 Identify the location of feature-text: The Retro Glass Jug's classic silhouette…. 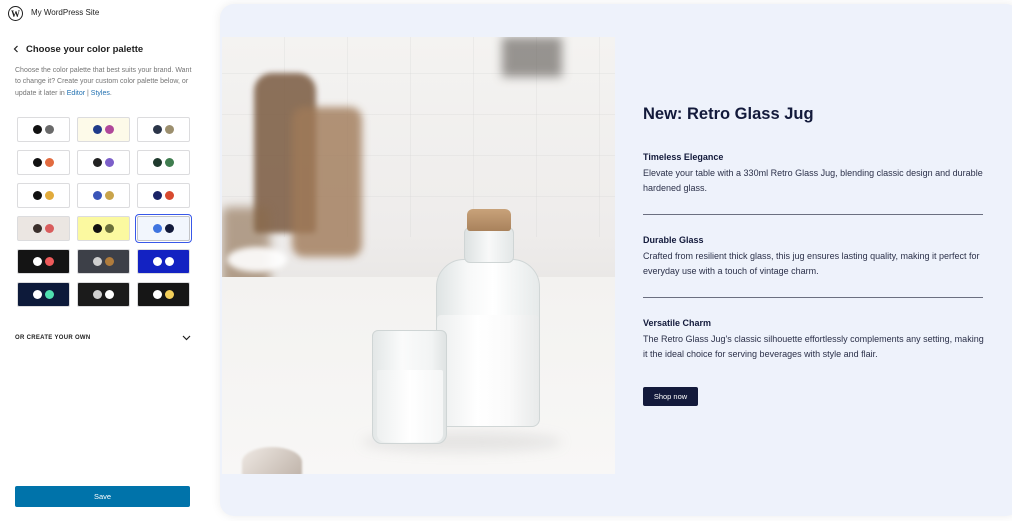
(813, 346).